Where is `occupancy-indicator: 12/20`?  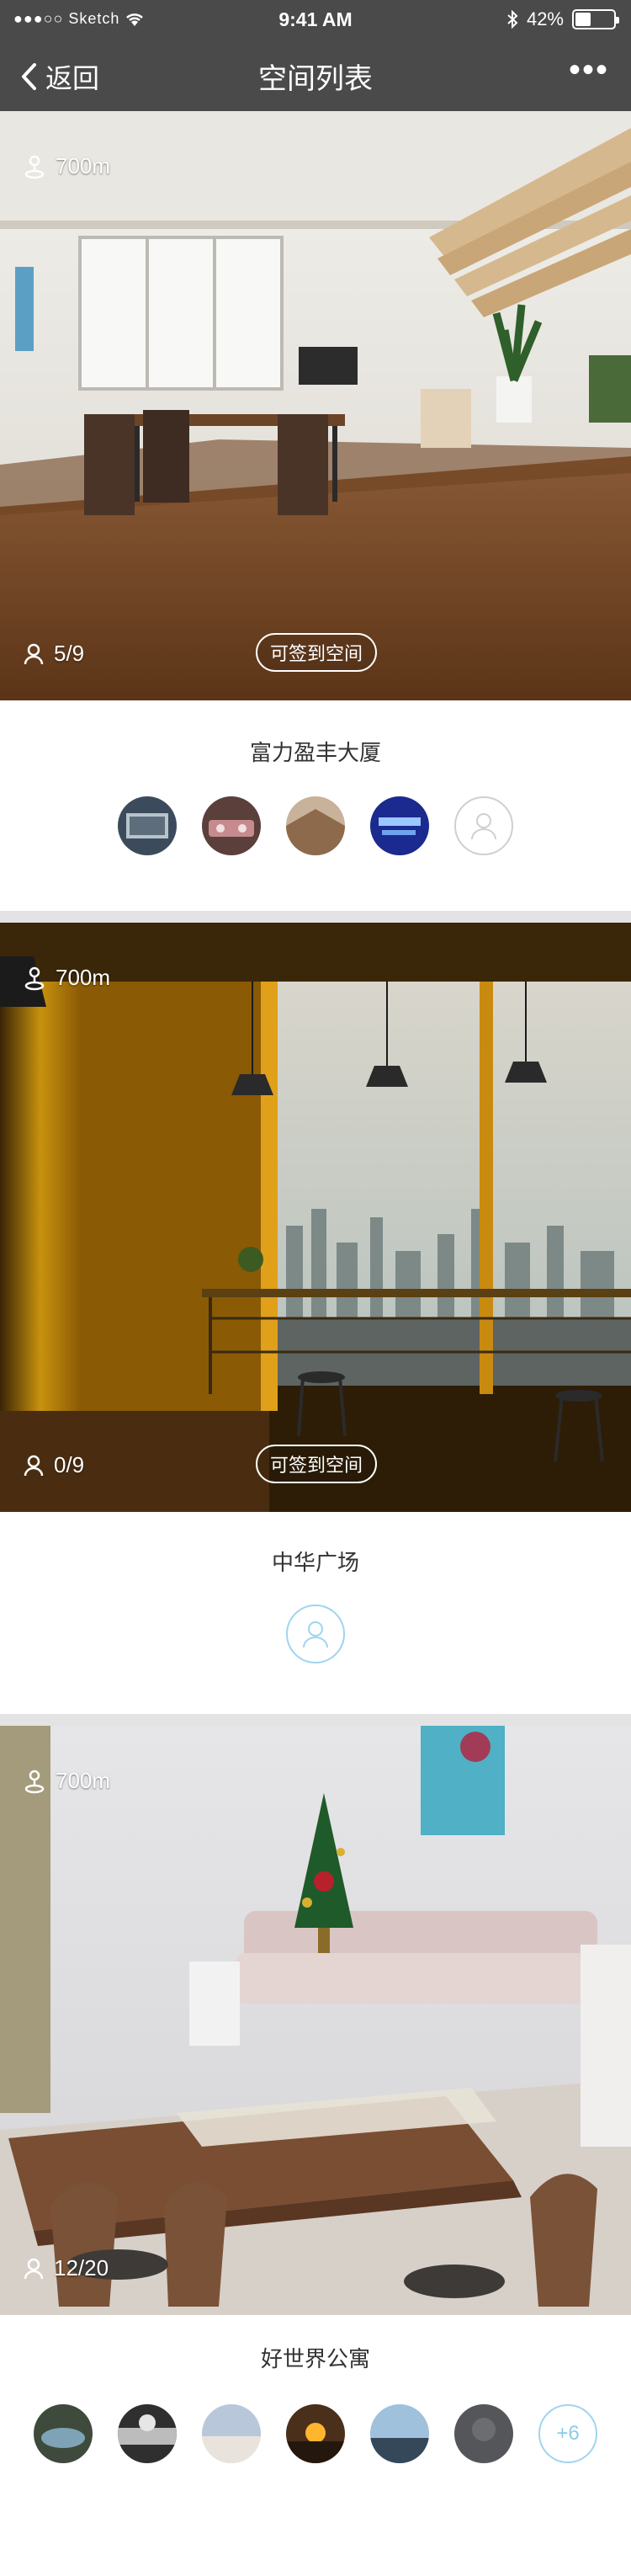
occupancy-indicator: 12/20 is located at coordinates (66, 2268).